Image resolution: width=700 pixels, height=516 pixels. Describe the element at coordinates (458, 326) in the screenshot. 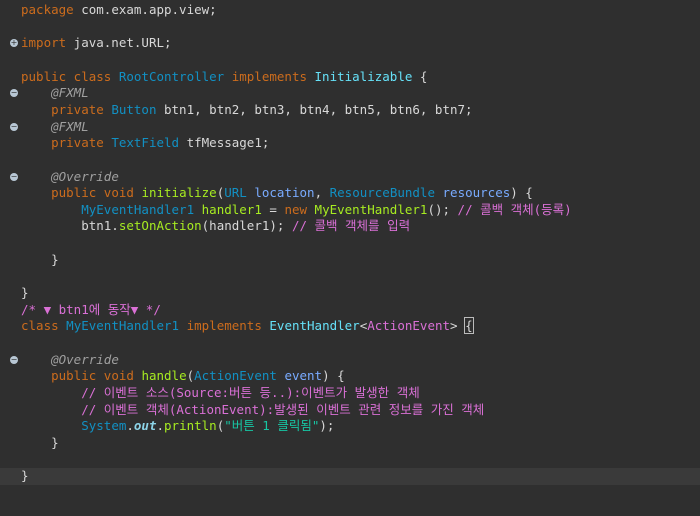

I see `code-token: >` at that location.